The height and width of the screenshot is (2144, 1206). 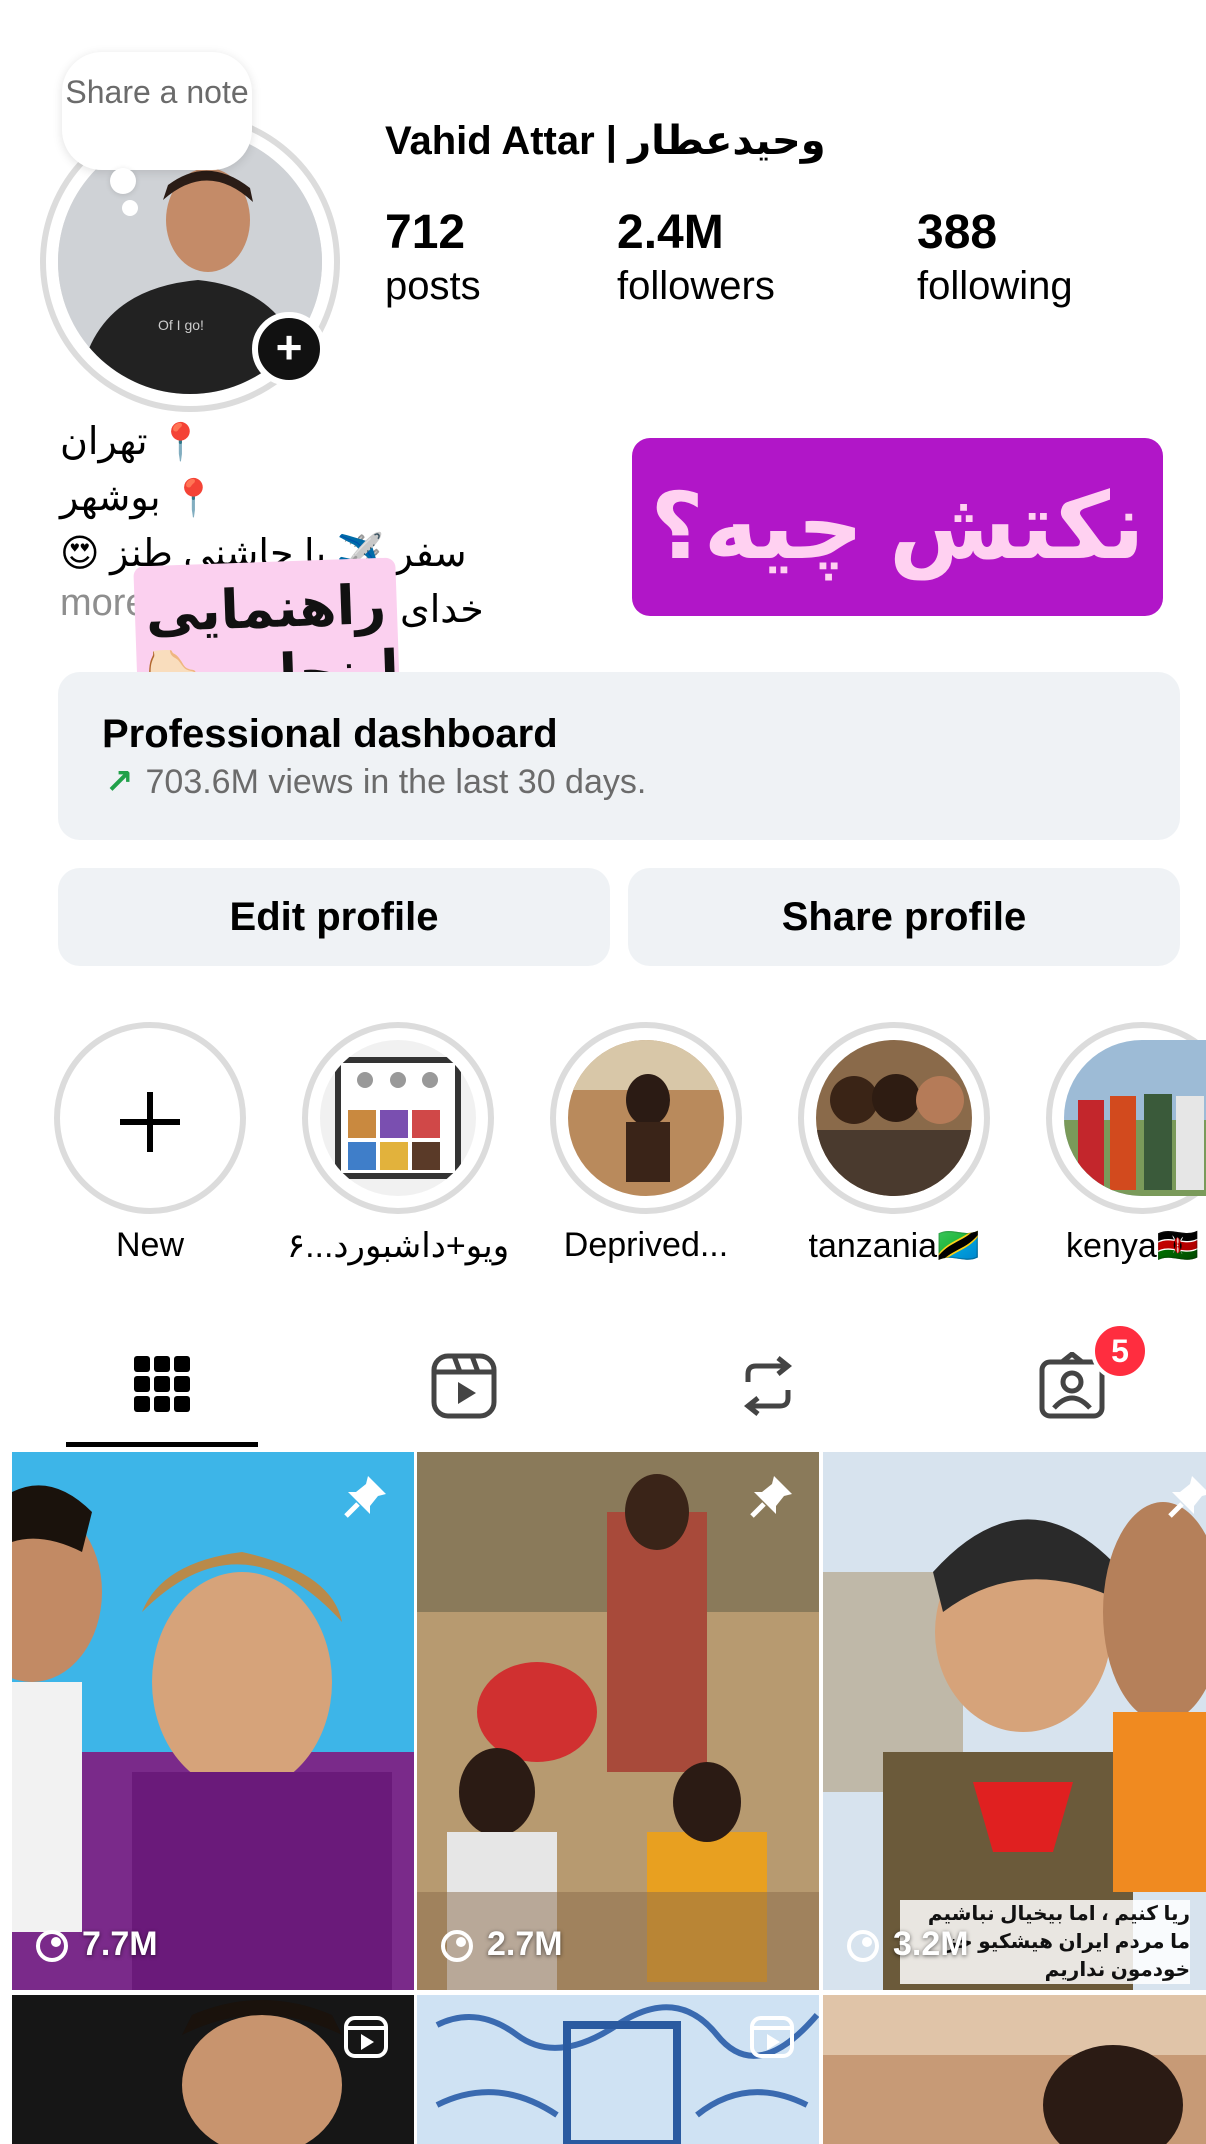 I want to click on share-profile-button: Share profile, so click(x=904, y=917).